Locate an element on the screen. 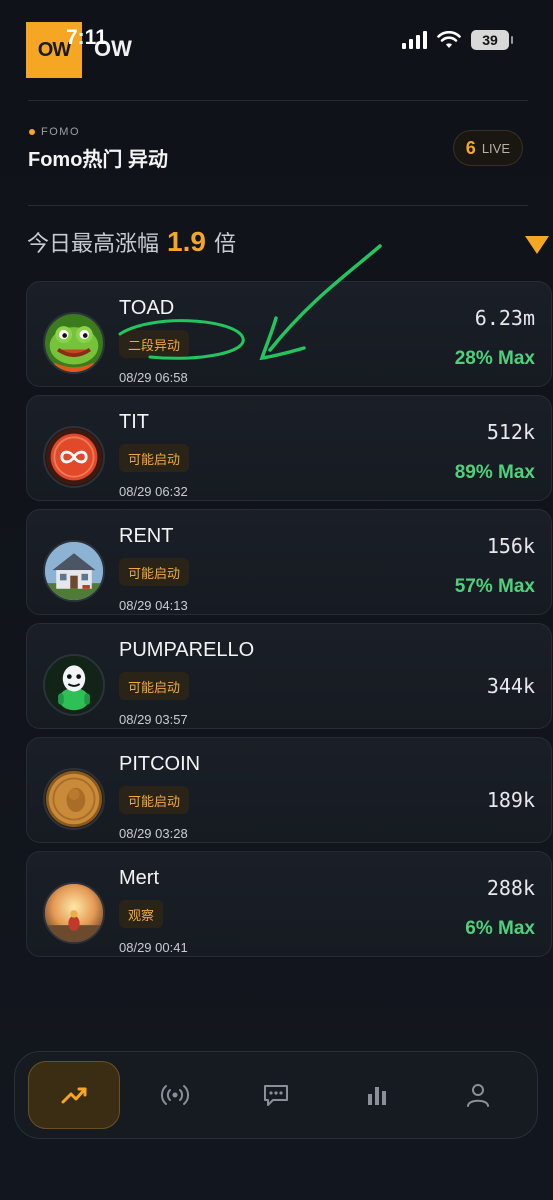  tab-stats is located at coordinates (377, 1095).